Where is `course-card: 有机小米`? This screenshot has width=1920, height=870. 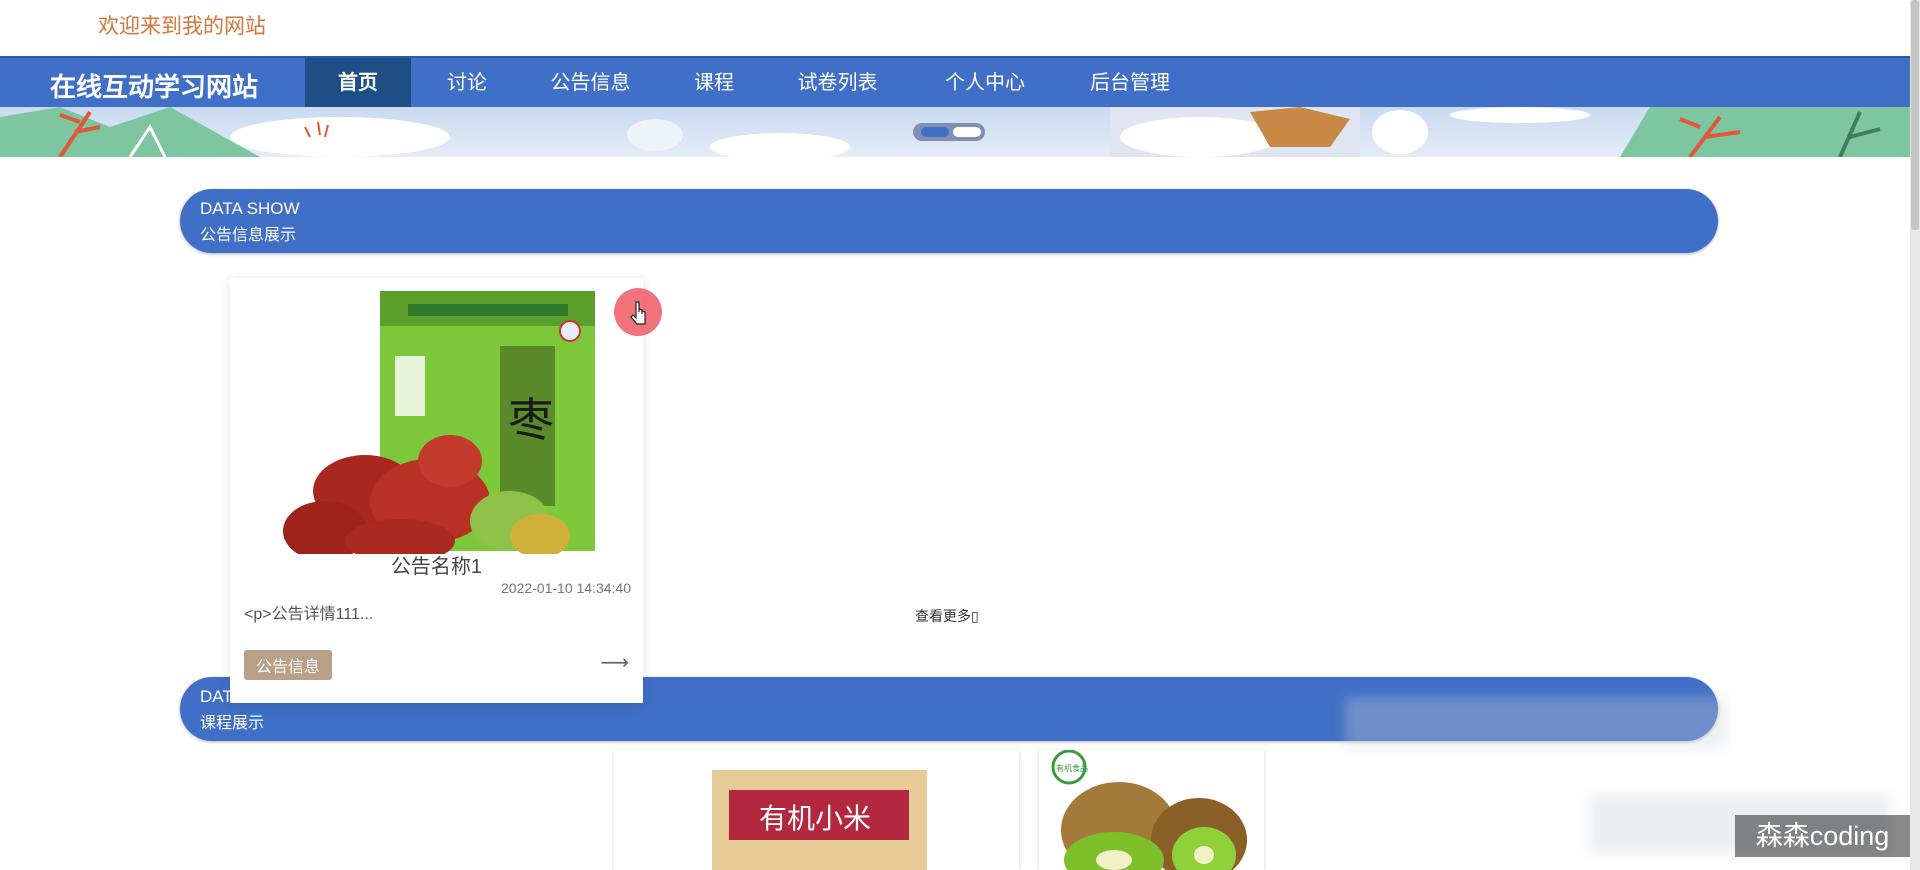 course-card: 有机小米 is located at coordinates (816, 810).